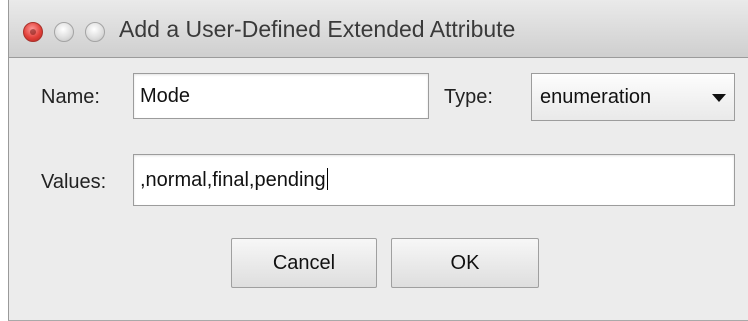 The width and height of the screenshot is (748, 321). Describe the element at coordinates (64, 32) in the screenshot. I see `minimize-light-icon` at that location.